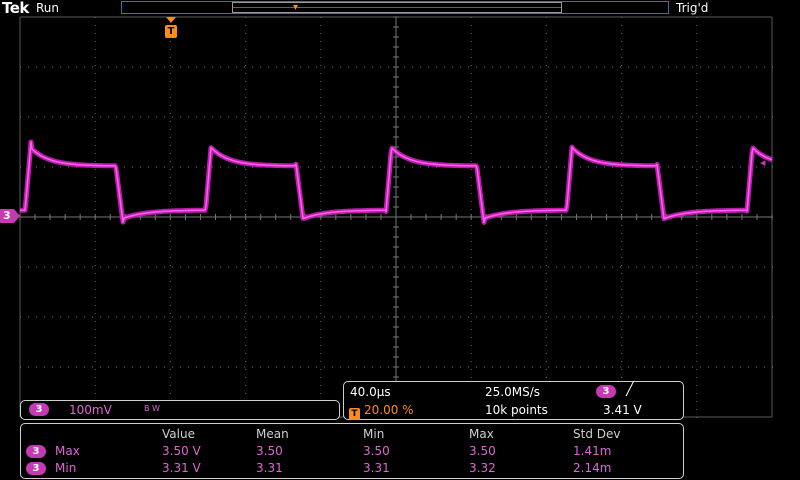 This screenshot has width=800, height=480. I want to click on measurement-value: 3.31 V, so click(181, 468).